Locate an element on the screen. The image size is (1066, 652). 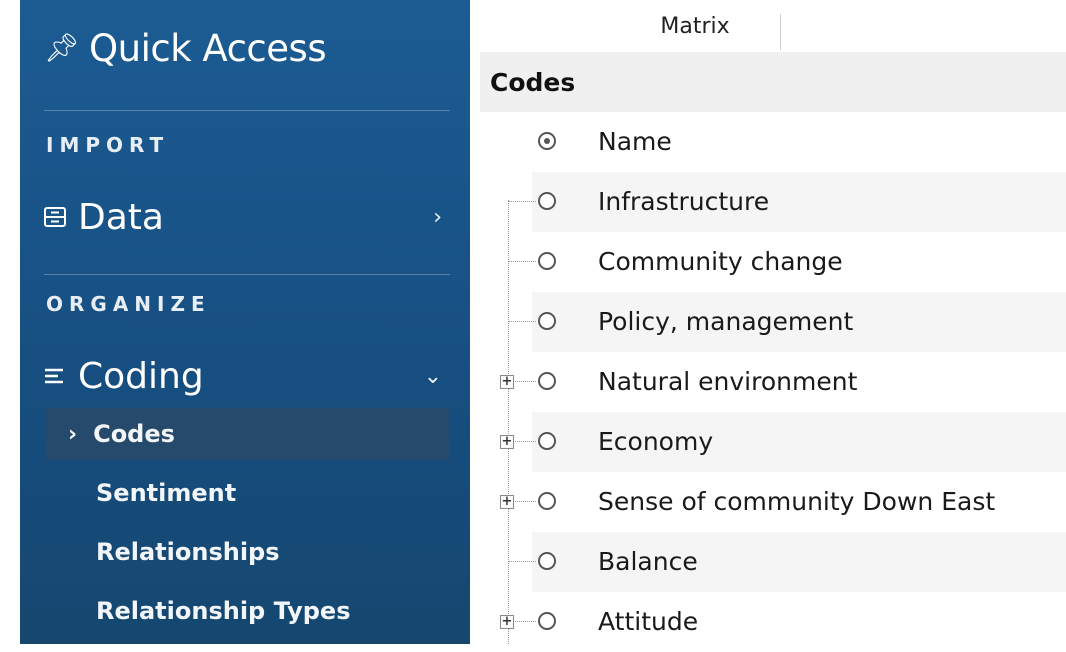
table-row: Balance is located at coordinates (773, 562).